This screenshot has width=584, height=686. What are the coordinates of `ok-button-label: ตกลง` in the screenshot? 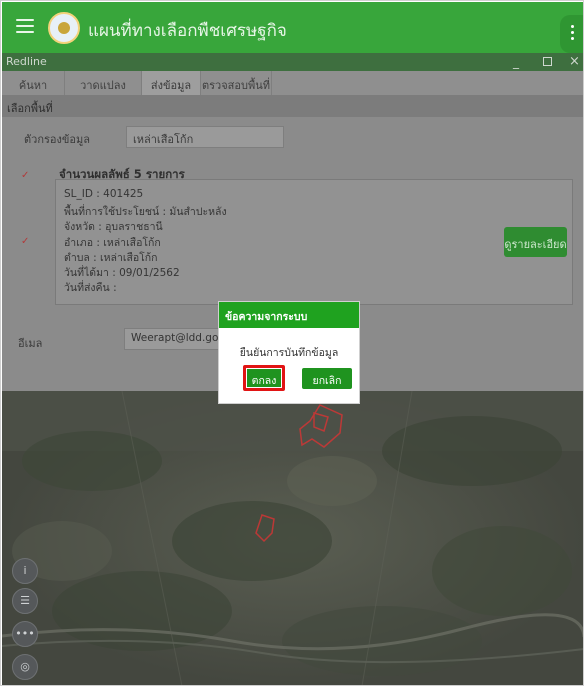 It's located at (264, 378).